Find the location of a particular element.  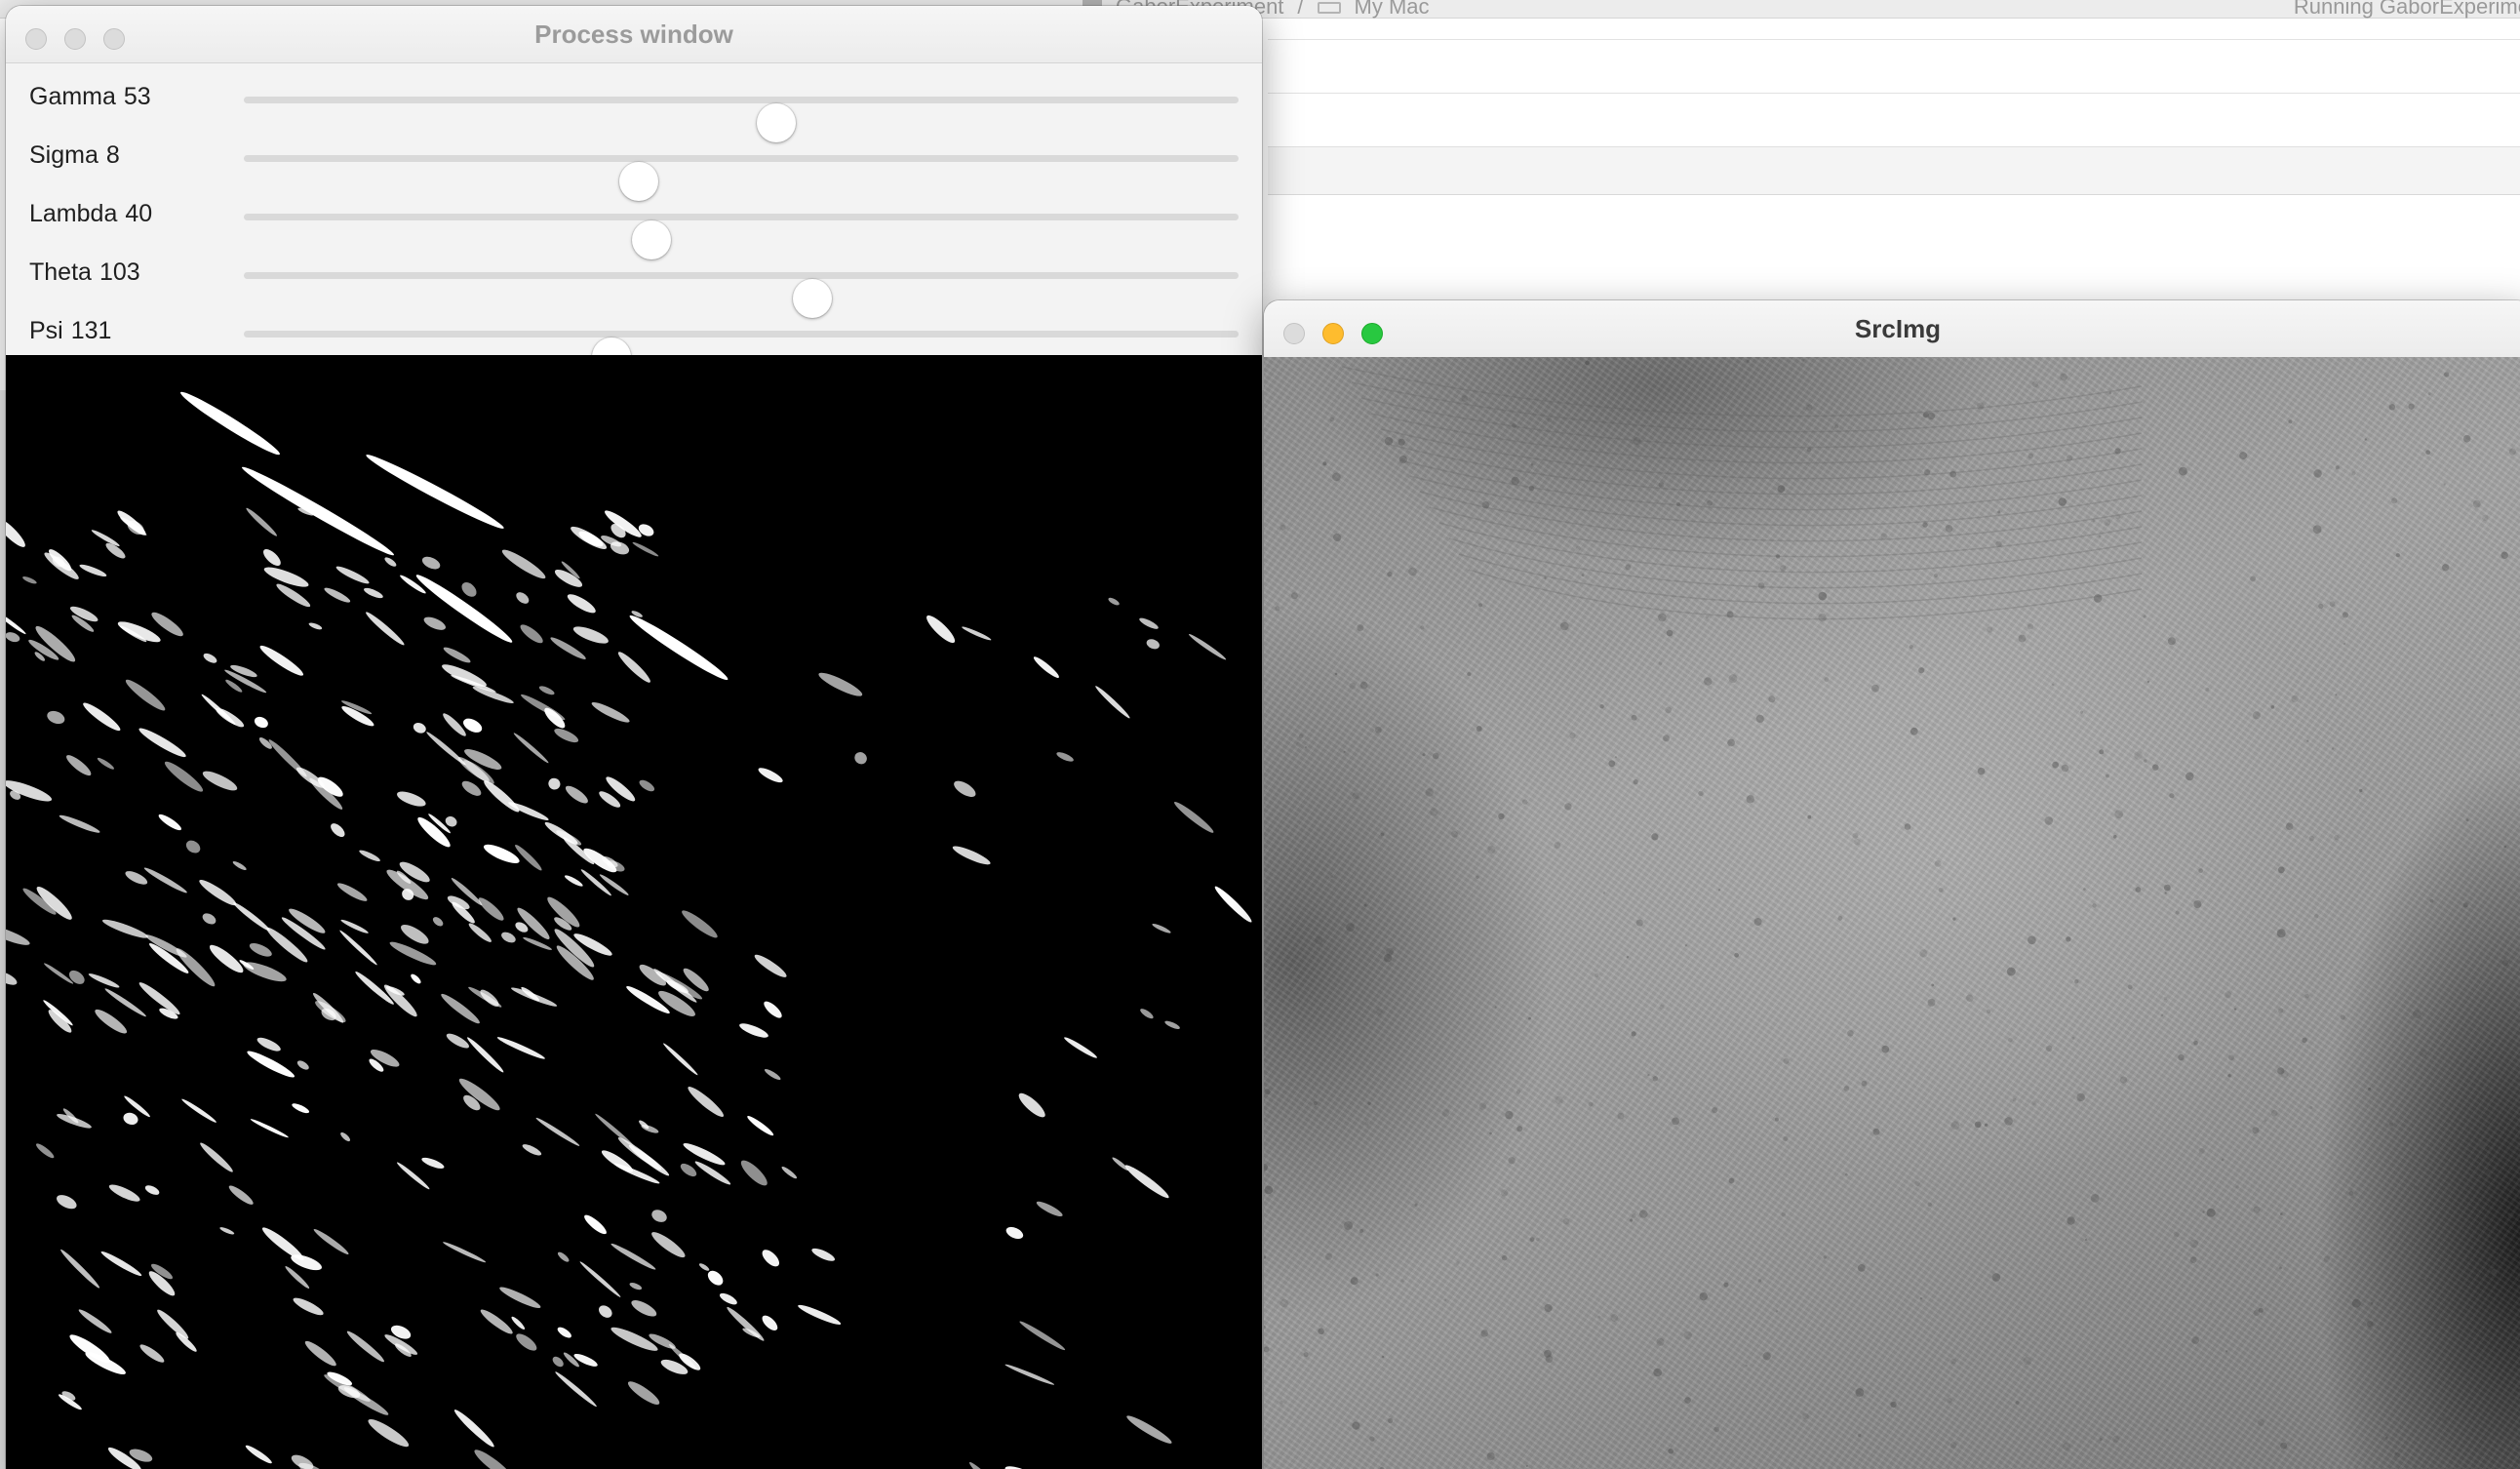

slider-value: 103 is located at coordinates (119, 272).